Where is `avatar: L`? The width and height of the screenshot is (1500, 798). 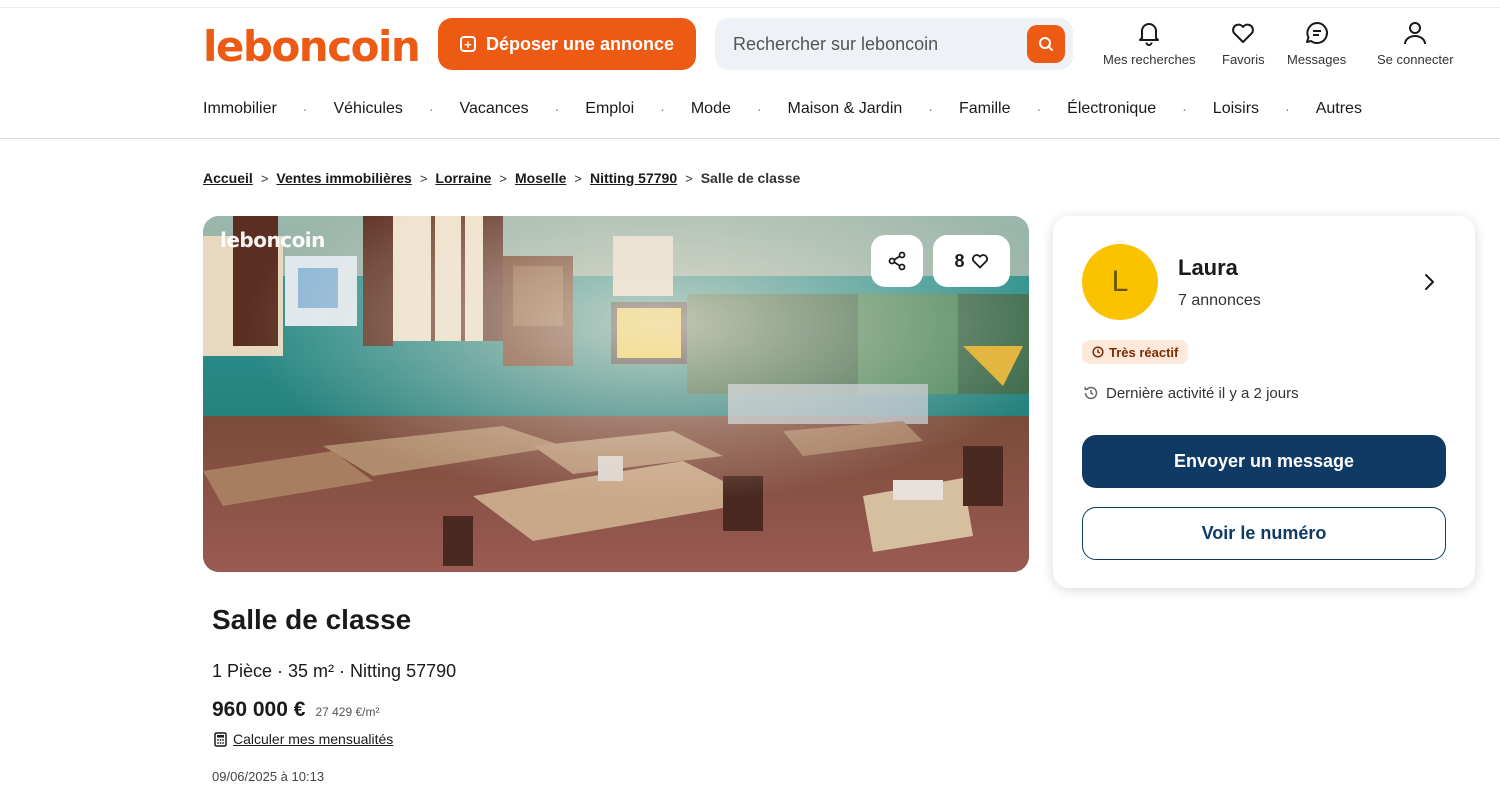 avatar: L is located at coordinates (1120, 282).